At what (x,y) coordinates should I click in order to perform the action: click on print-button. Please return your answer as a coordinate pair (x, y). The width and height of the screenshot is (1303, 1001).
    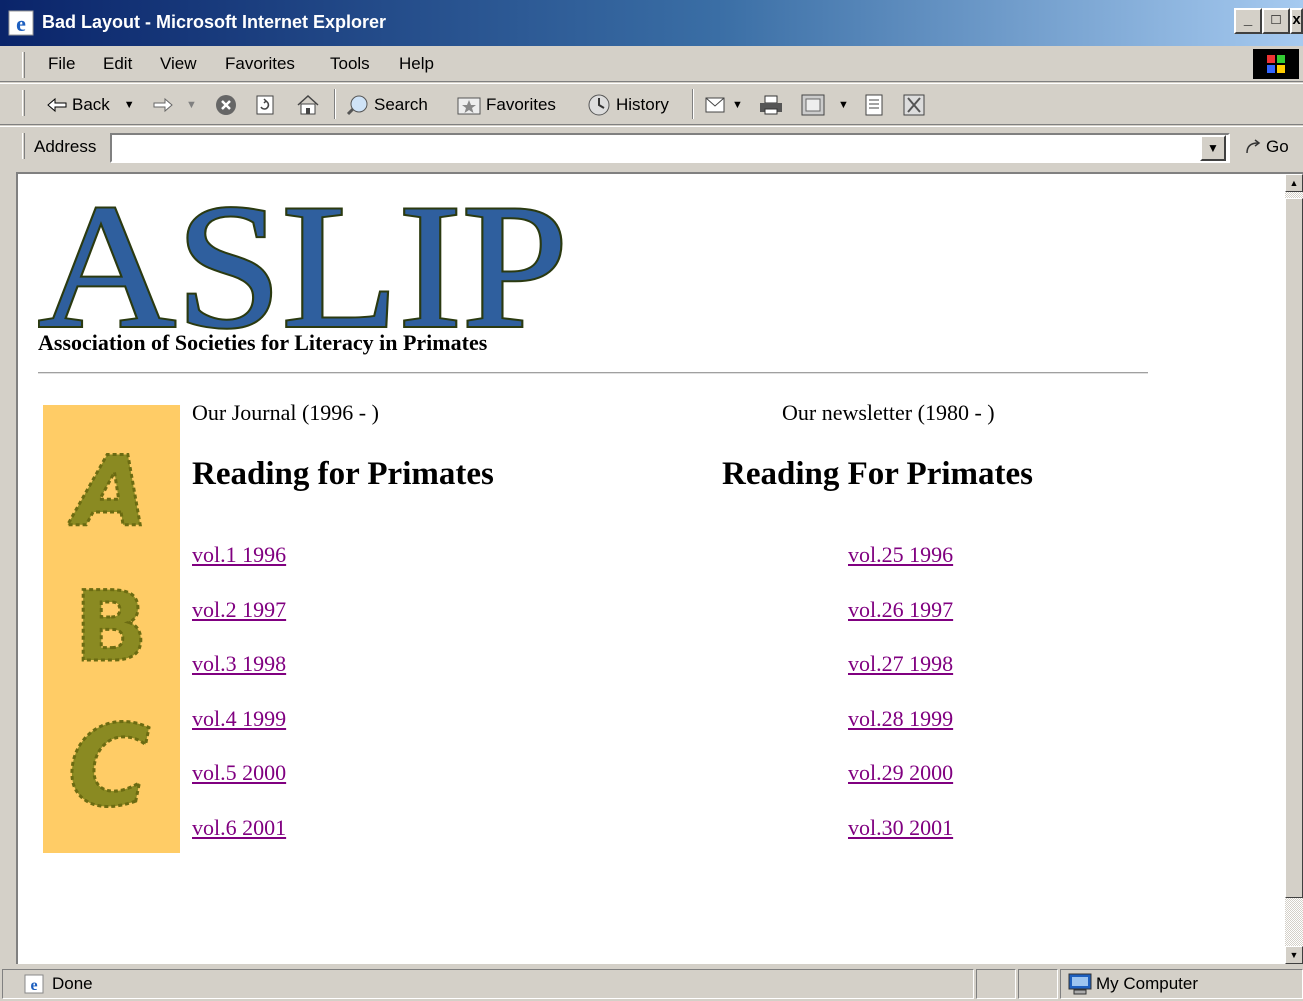
    Looking at the image, I should click on (771, 105).